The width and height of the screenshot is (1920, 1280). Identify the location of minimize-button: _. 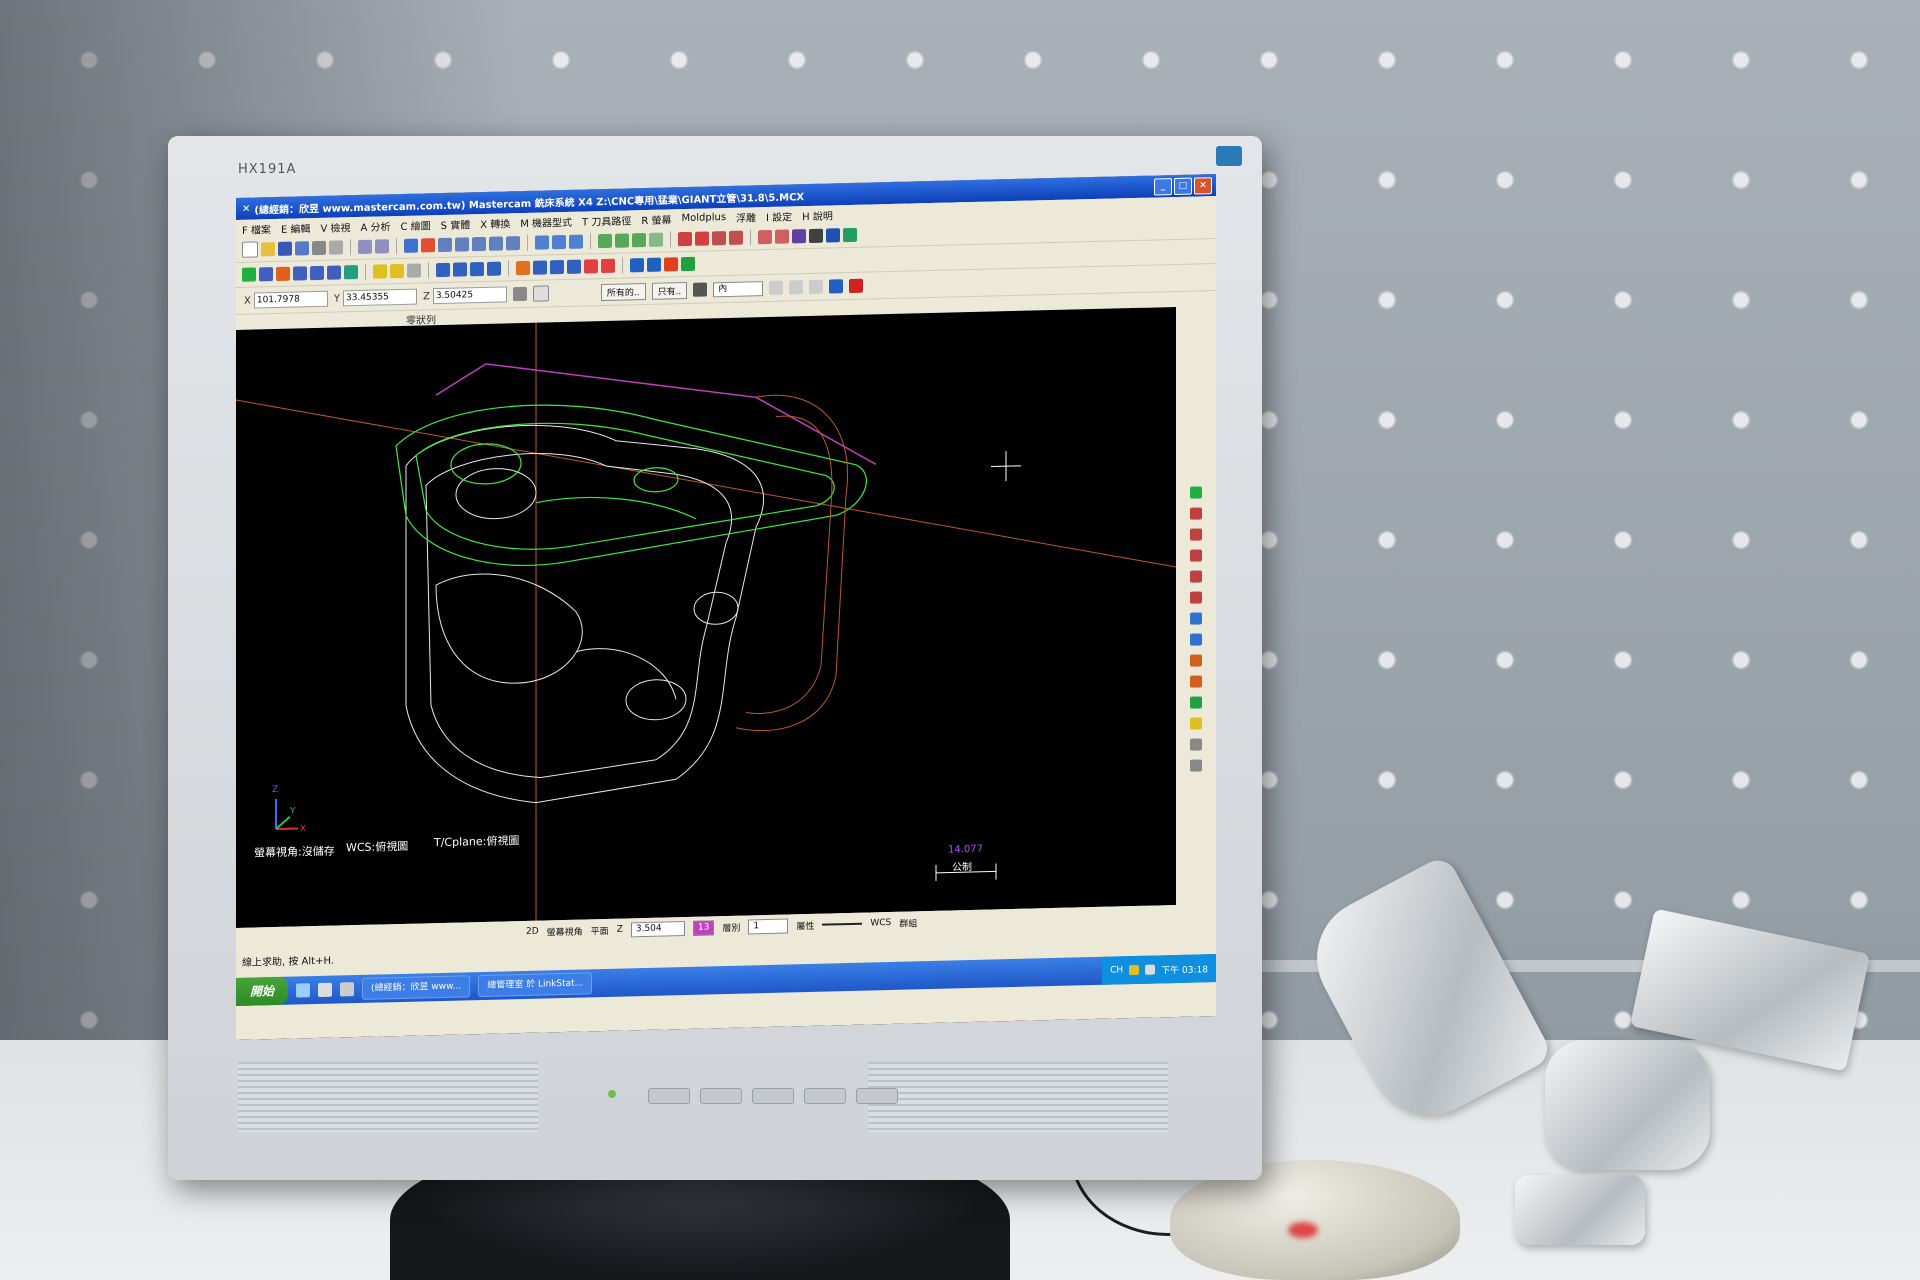
(1163, 186).